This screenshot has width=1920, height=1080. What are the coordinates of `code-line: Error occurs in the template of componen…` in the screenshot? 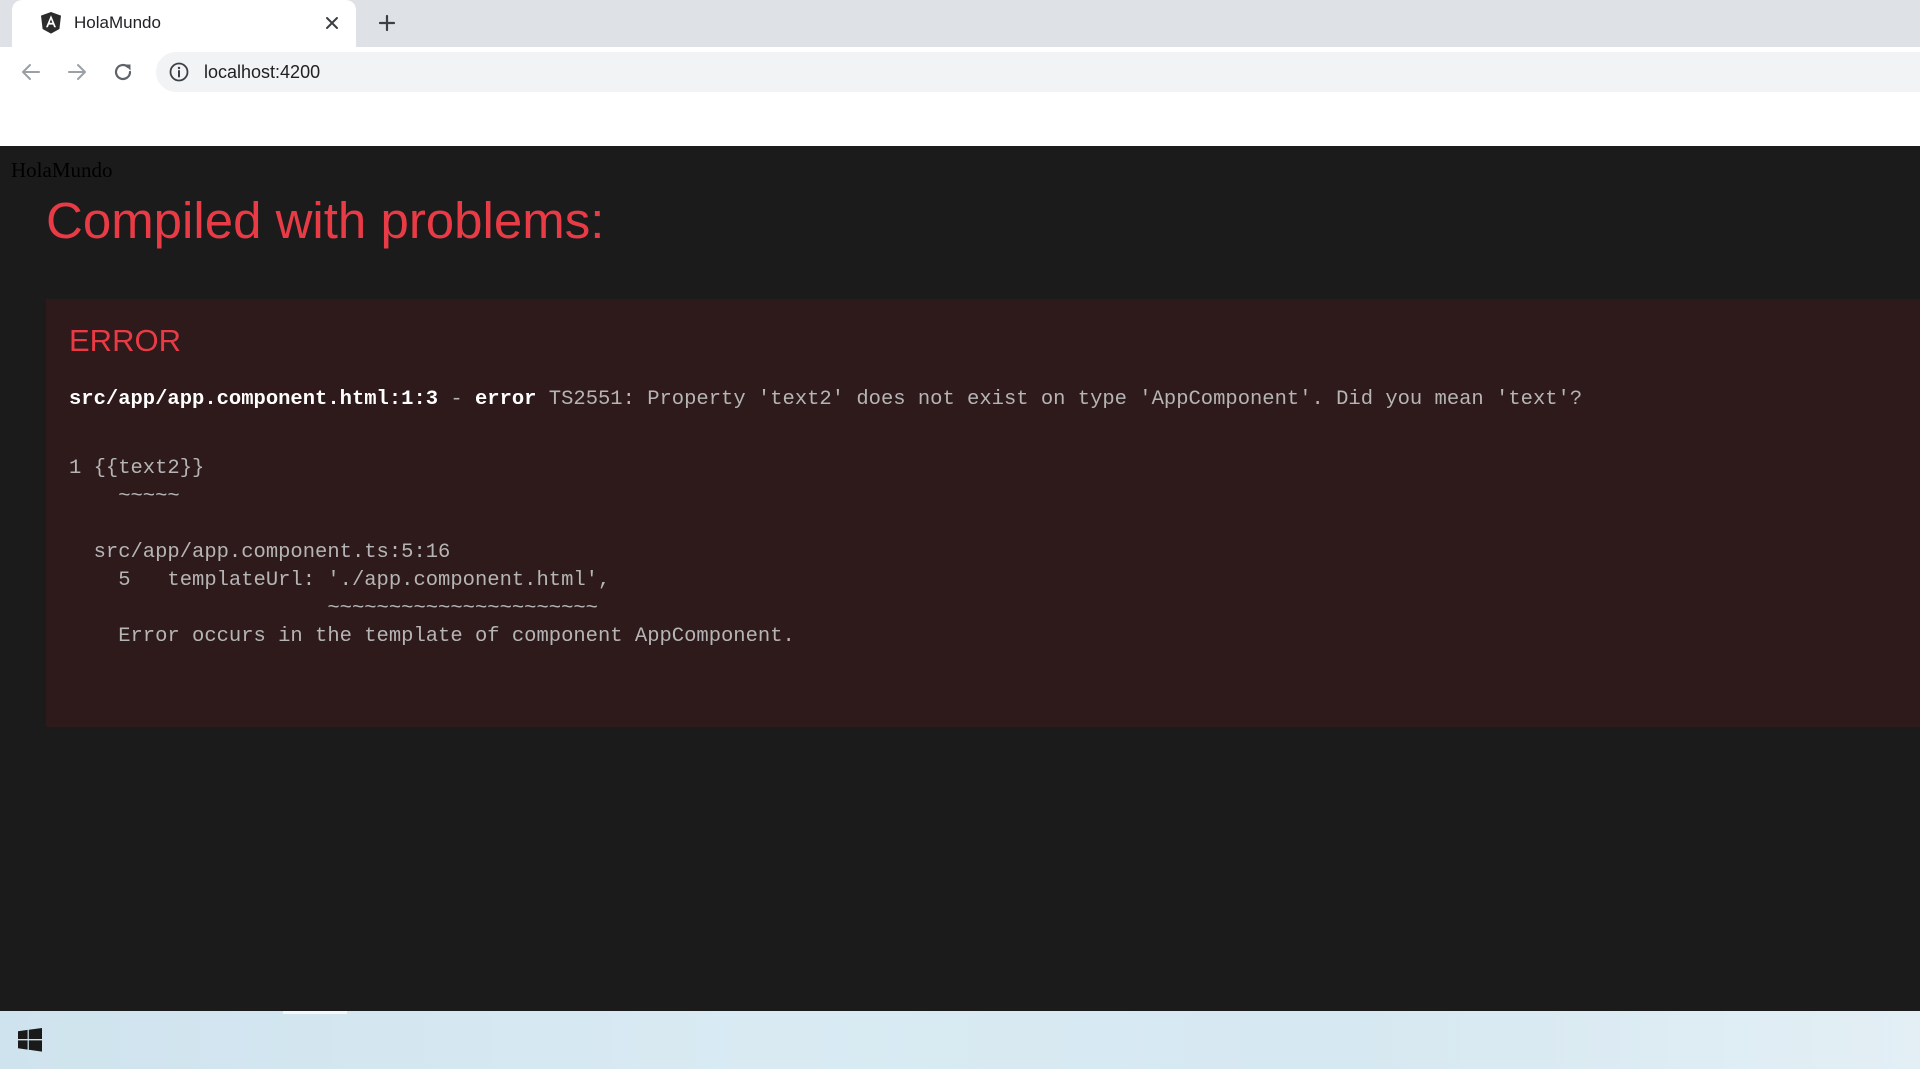 It's located at (432, 636).